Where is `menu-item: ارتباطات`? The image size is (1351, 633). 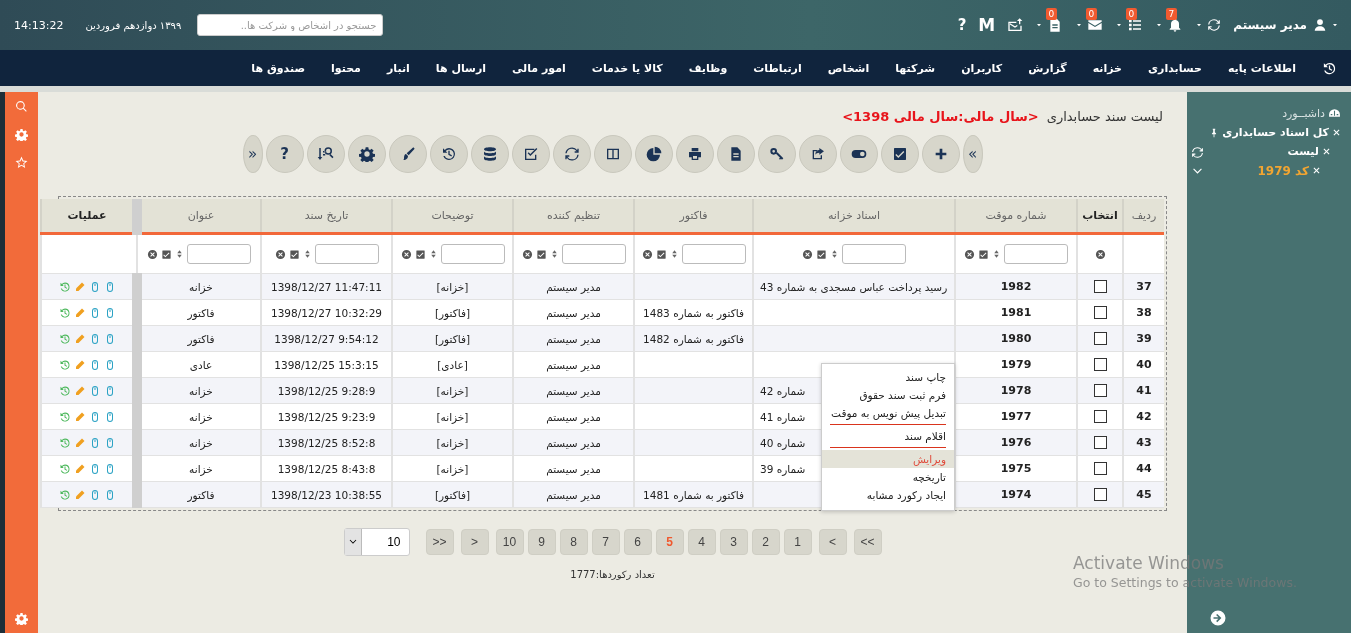 menu-item: ارتباطات is located at coordinates (777, 68).